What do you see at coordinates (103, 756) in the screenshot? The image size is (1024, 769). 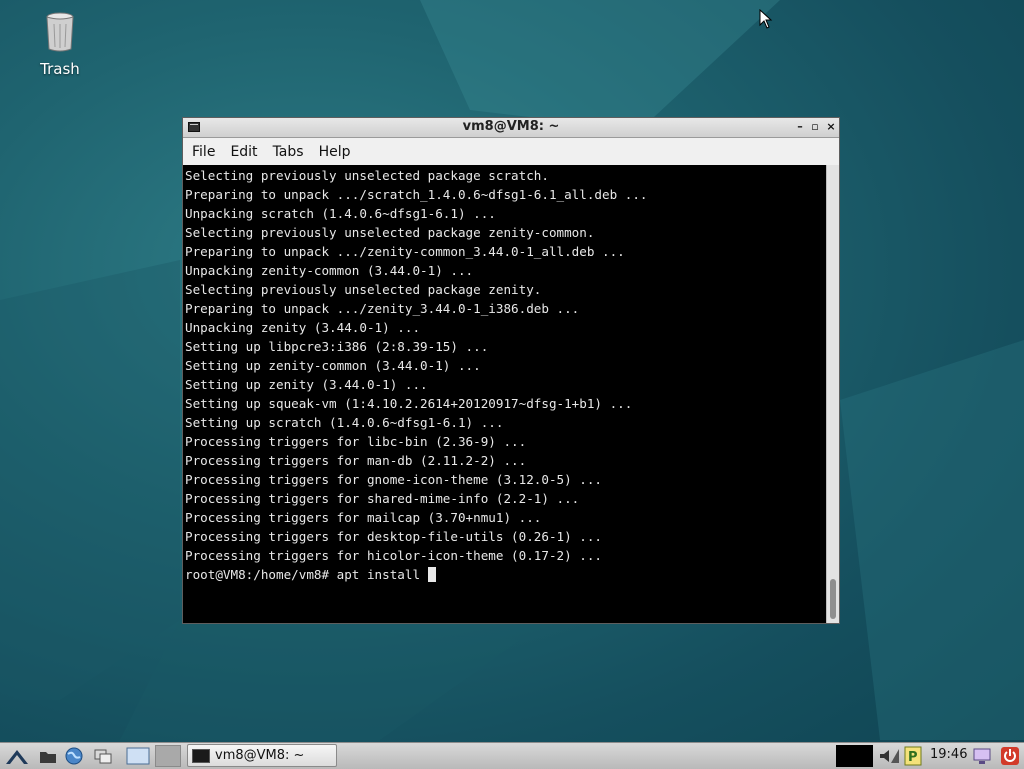 I see `window-switcher-icon` at bounding box center [103, 756].